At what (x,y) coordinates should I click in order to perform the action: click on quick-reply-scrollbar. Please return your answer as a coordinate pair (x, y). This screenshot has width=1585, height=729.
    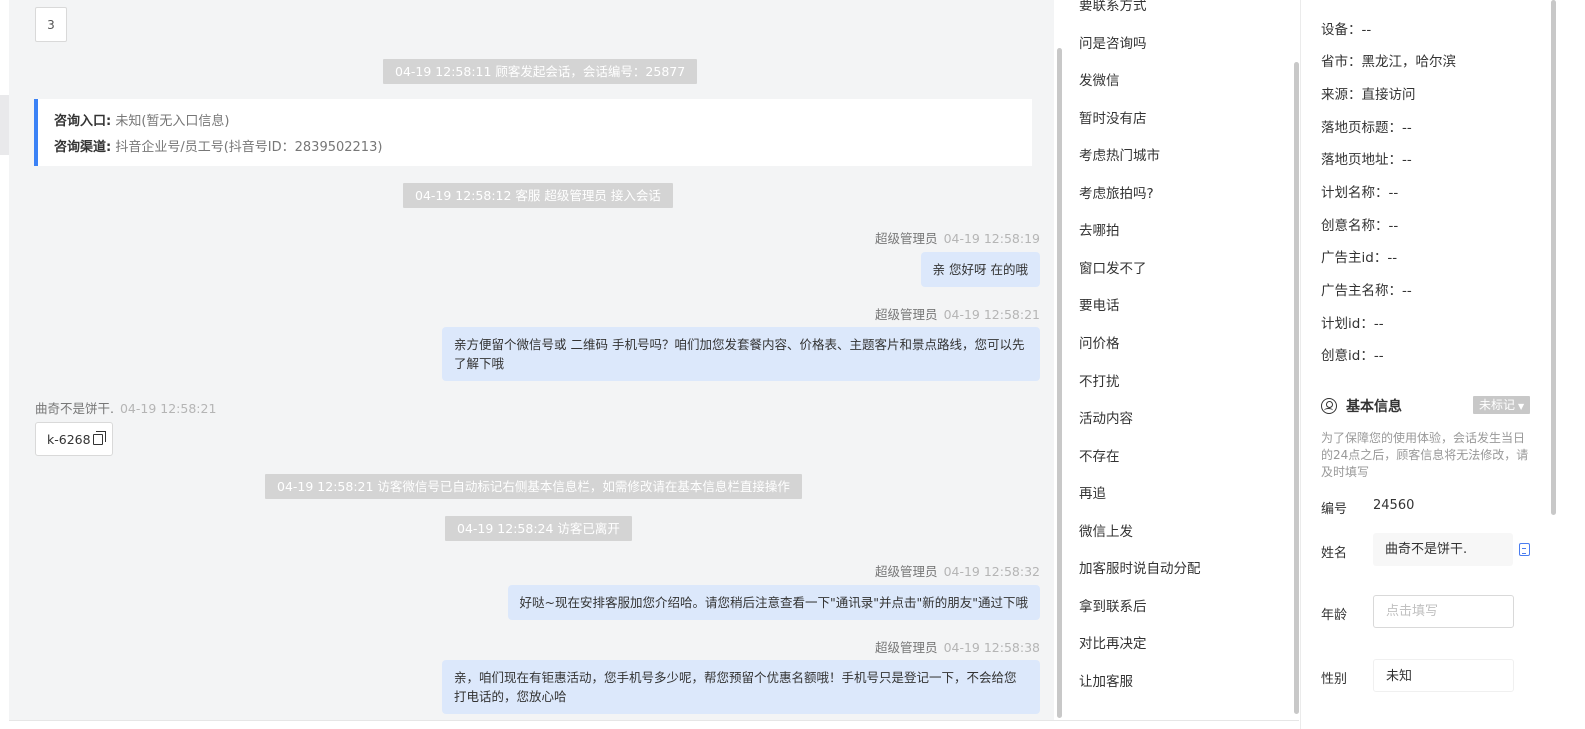
    Looking at the image, I should click on (1296, 388).